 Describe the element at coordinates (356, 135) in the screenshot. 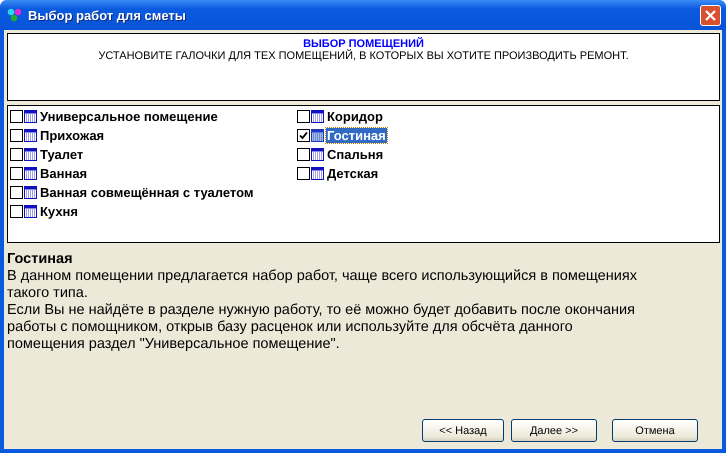

I see `room-item: Гостиная` at that location.